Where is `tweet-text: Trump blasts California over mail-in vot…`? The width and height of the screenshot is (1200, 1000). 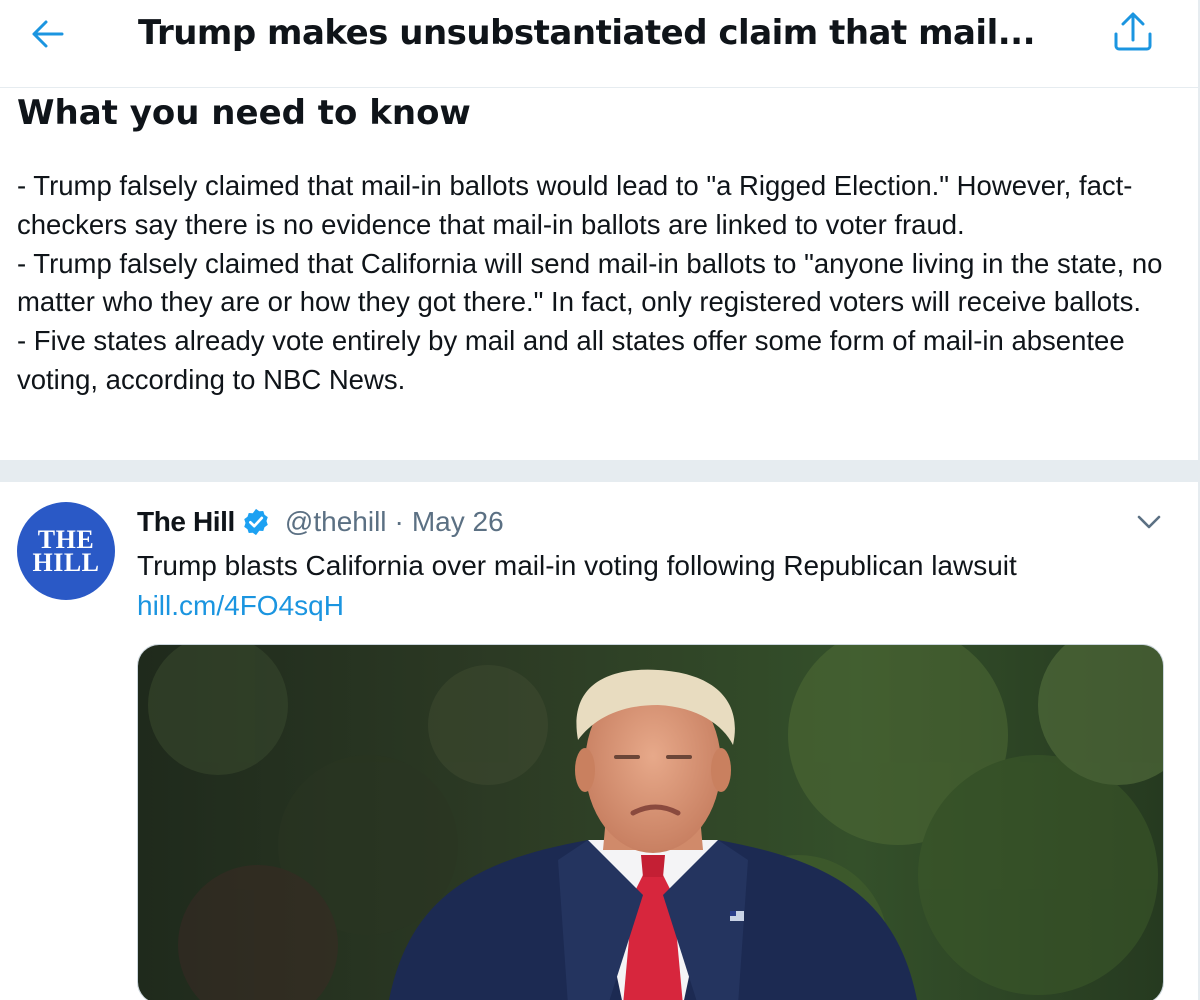 tweet-text: Trump blasts California over mail-in vot… is located at coordinates (577, 565).